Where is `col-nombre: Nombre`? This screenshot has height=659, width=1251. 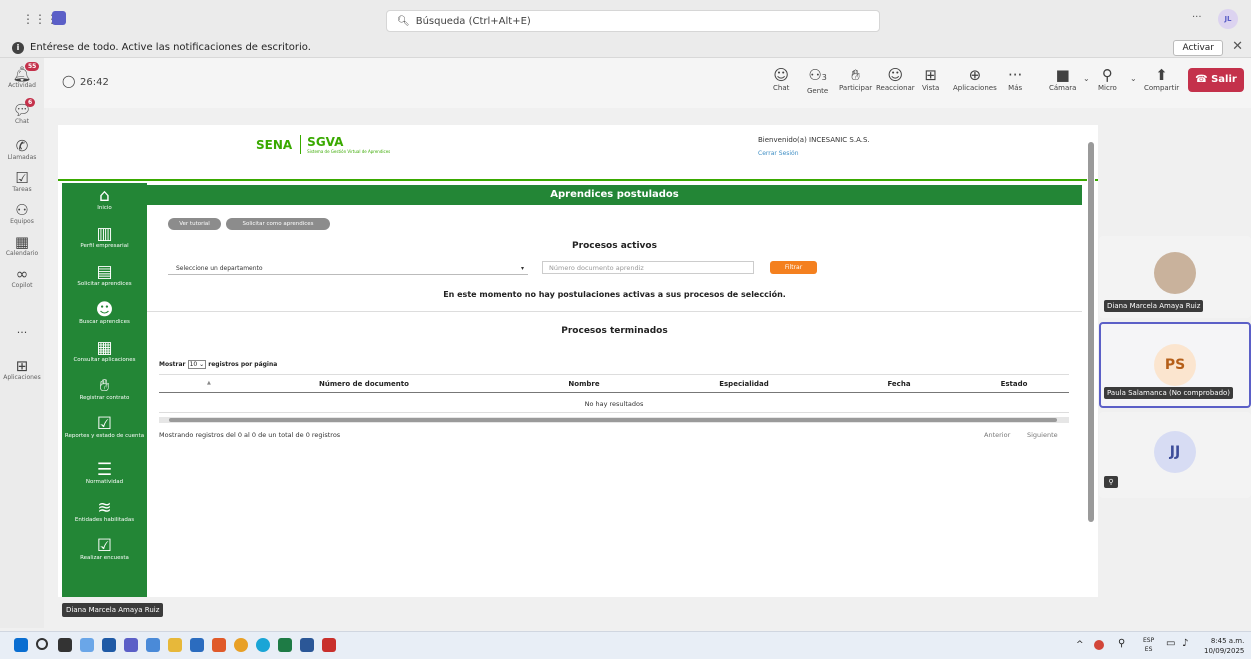
col-nombre: Nombre is located at coordinates (584, 384).